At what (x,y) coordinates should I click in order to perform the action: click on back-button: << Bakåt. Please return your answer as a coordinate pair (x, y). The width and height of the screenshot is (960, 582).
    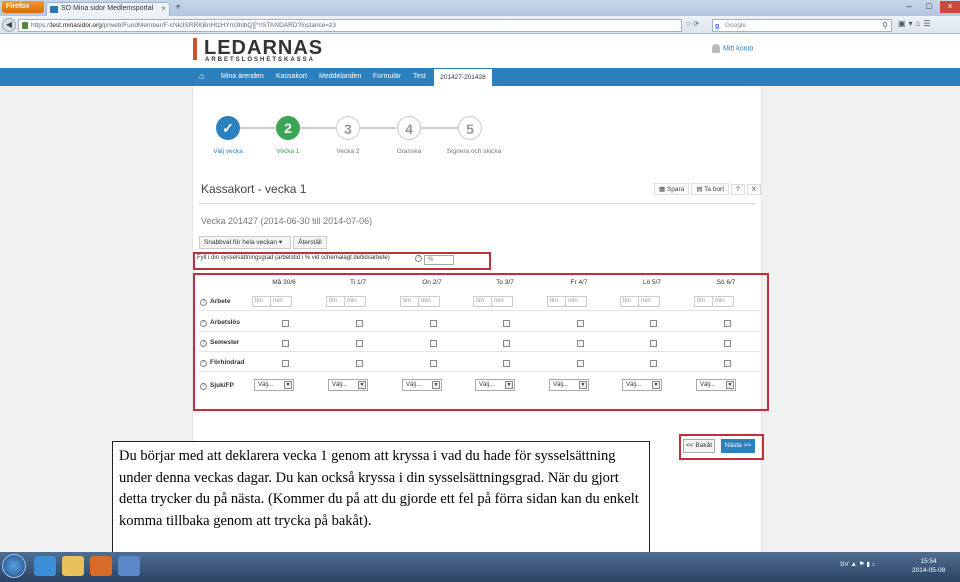
    Looking at the image, I should click on (699, 446).